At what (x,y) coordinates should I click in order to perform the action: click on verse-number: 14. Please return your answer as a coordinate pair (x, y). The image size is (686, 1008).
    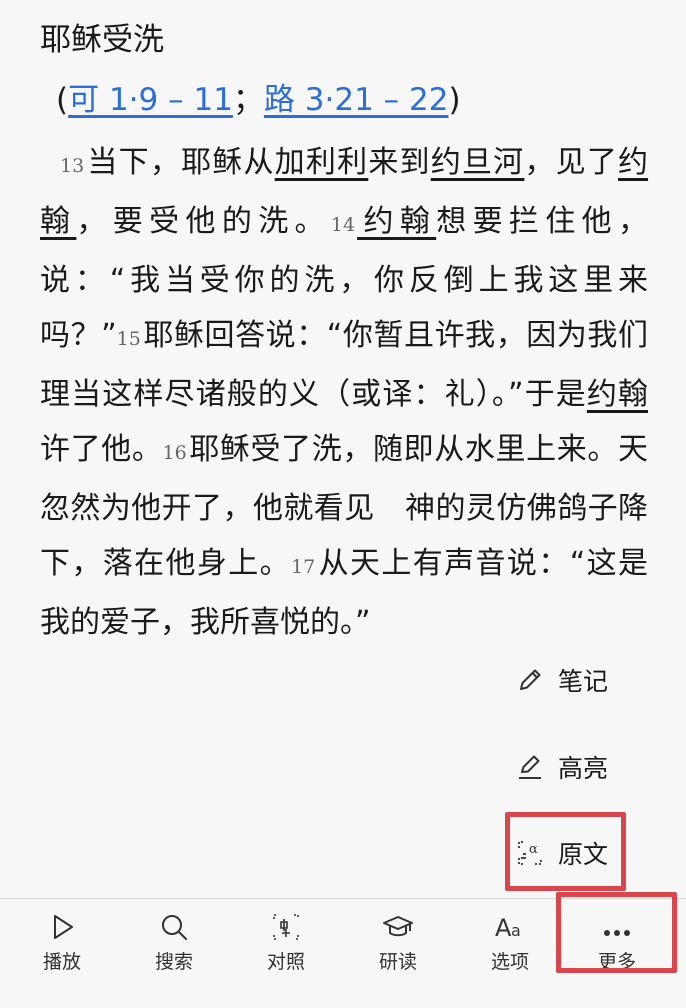
    Looking at the image, I should click on (343, 225).